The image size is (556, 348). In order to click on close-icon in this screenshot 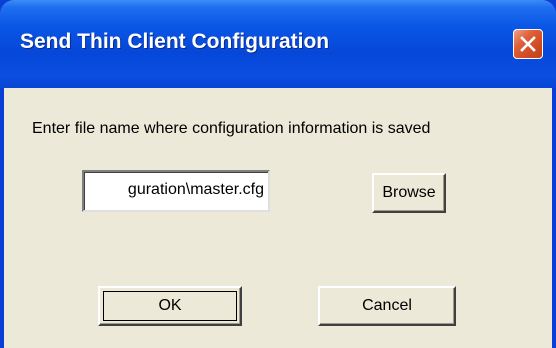, I will do `click(528, 44)`.